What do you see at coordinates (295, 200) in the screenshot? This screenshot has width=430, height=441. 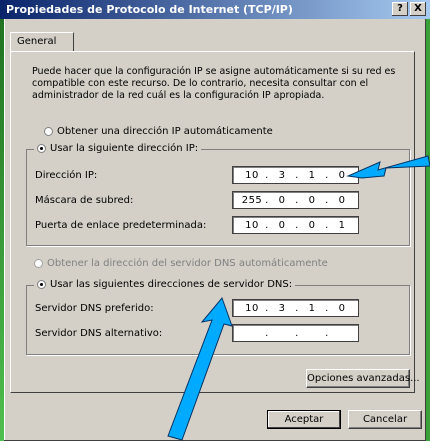 I see `subnet-mask-input: 255. 0. 0. 0` at bounding box center [295, 200].